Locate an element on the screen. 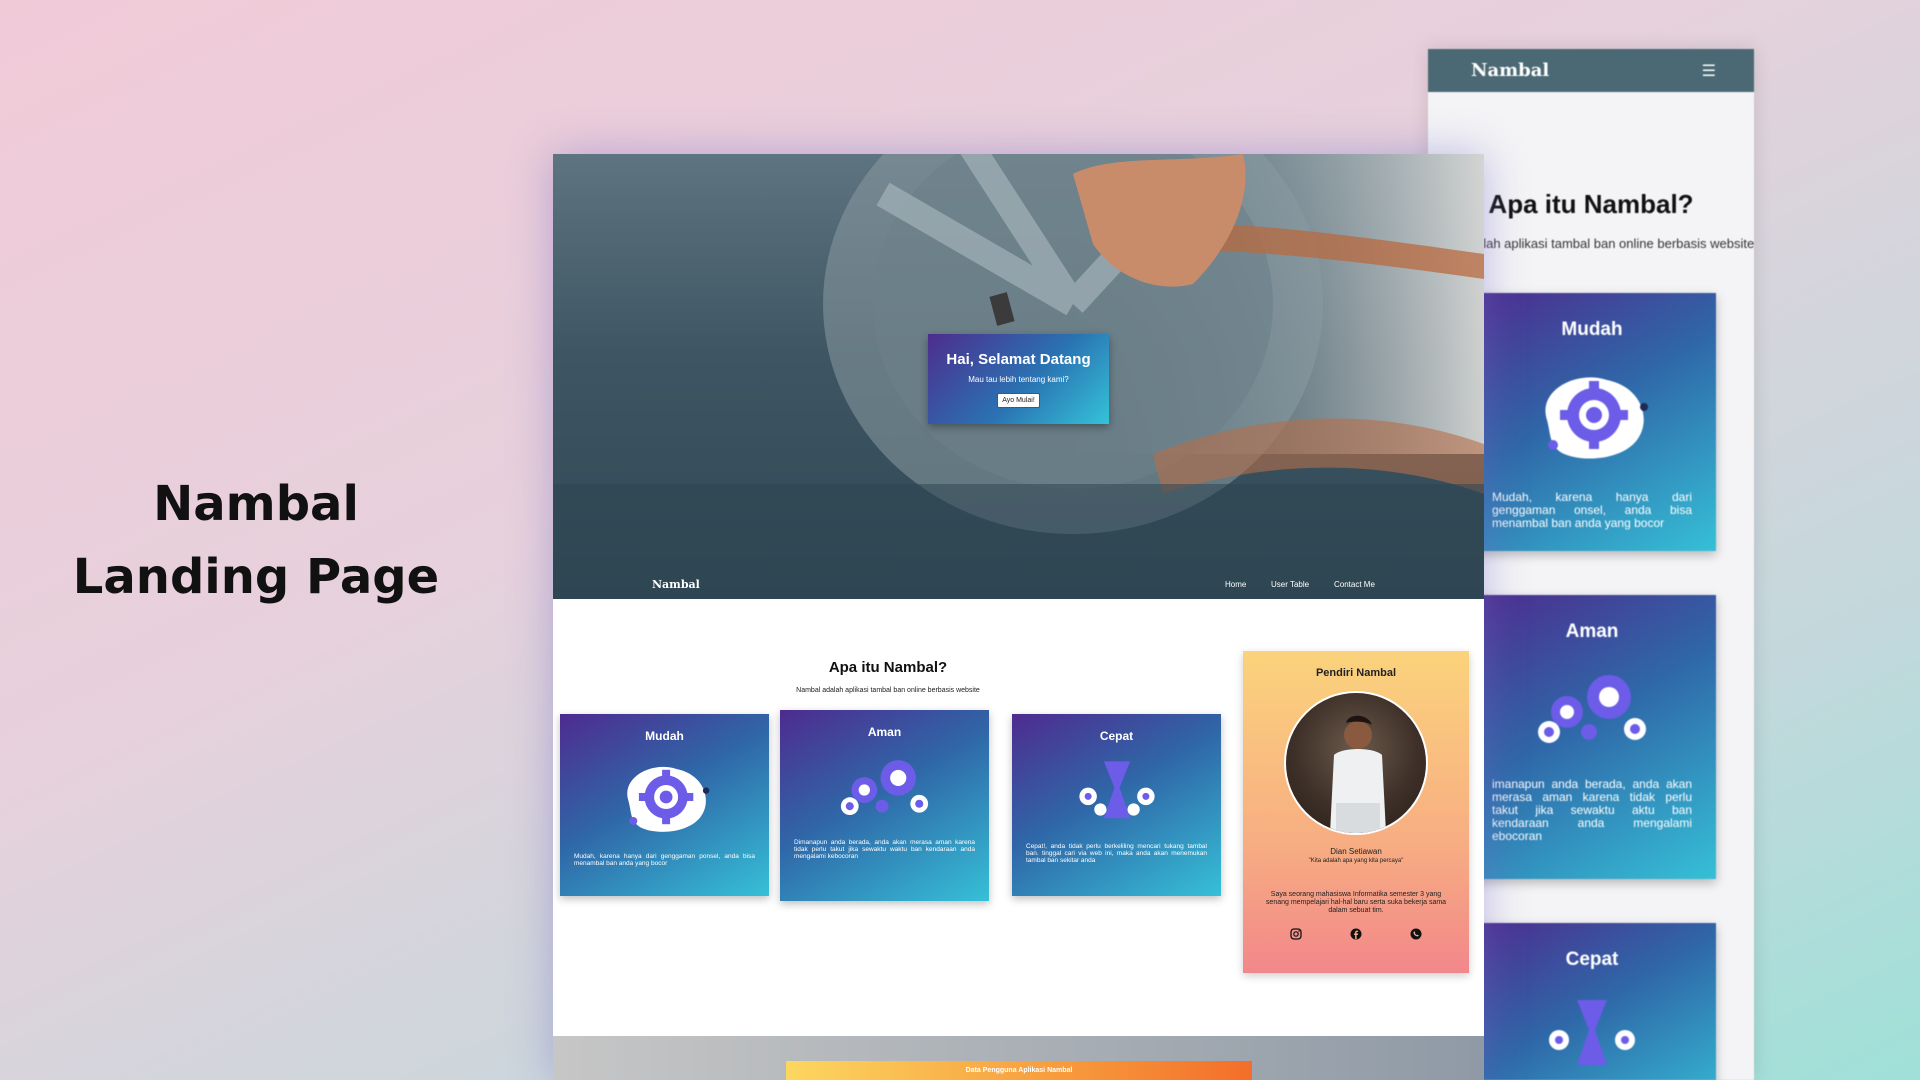 The image size is (1920, 1080). nav-link-contact-me: Contact Me is located at coordinates (1354, 584).